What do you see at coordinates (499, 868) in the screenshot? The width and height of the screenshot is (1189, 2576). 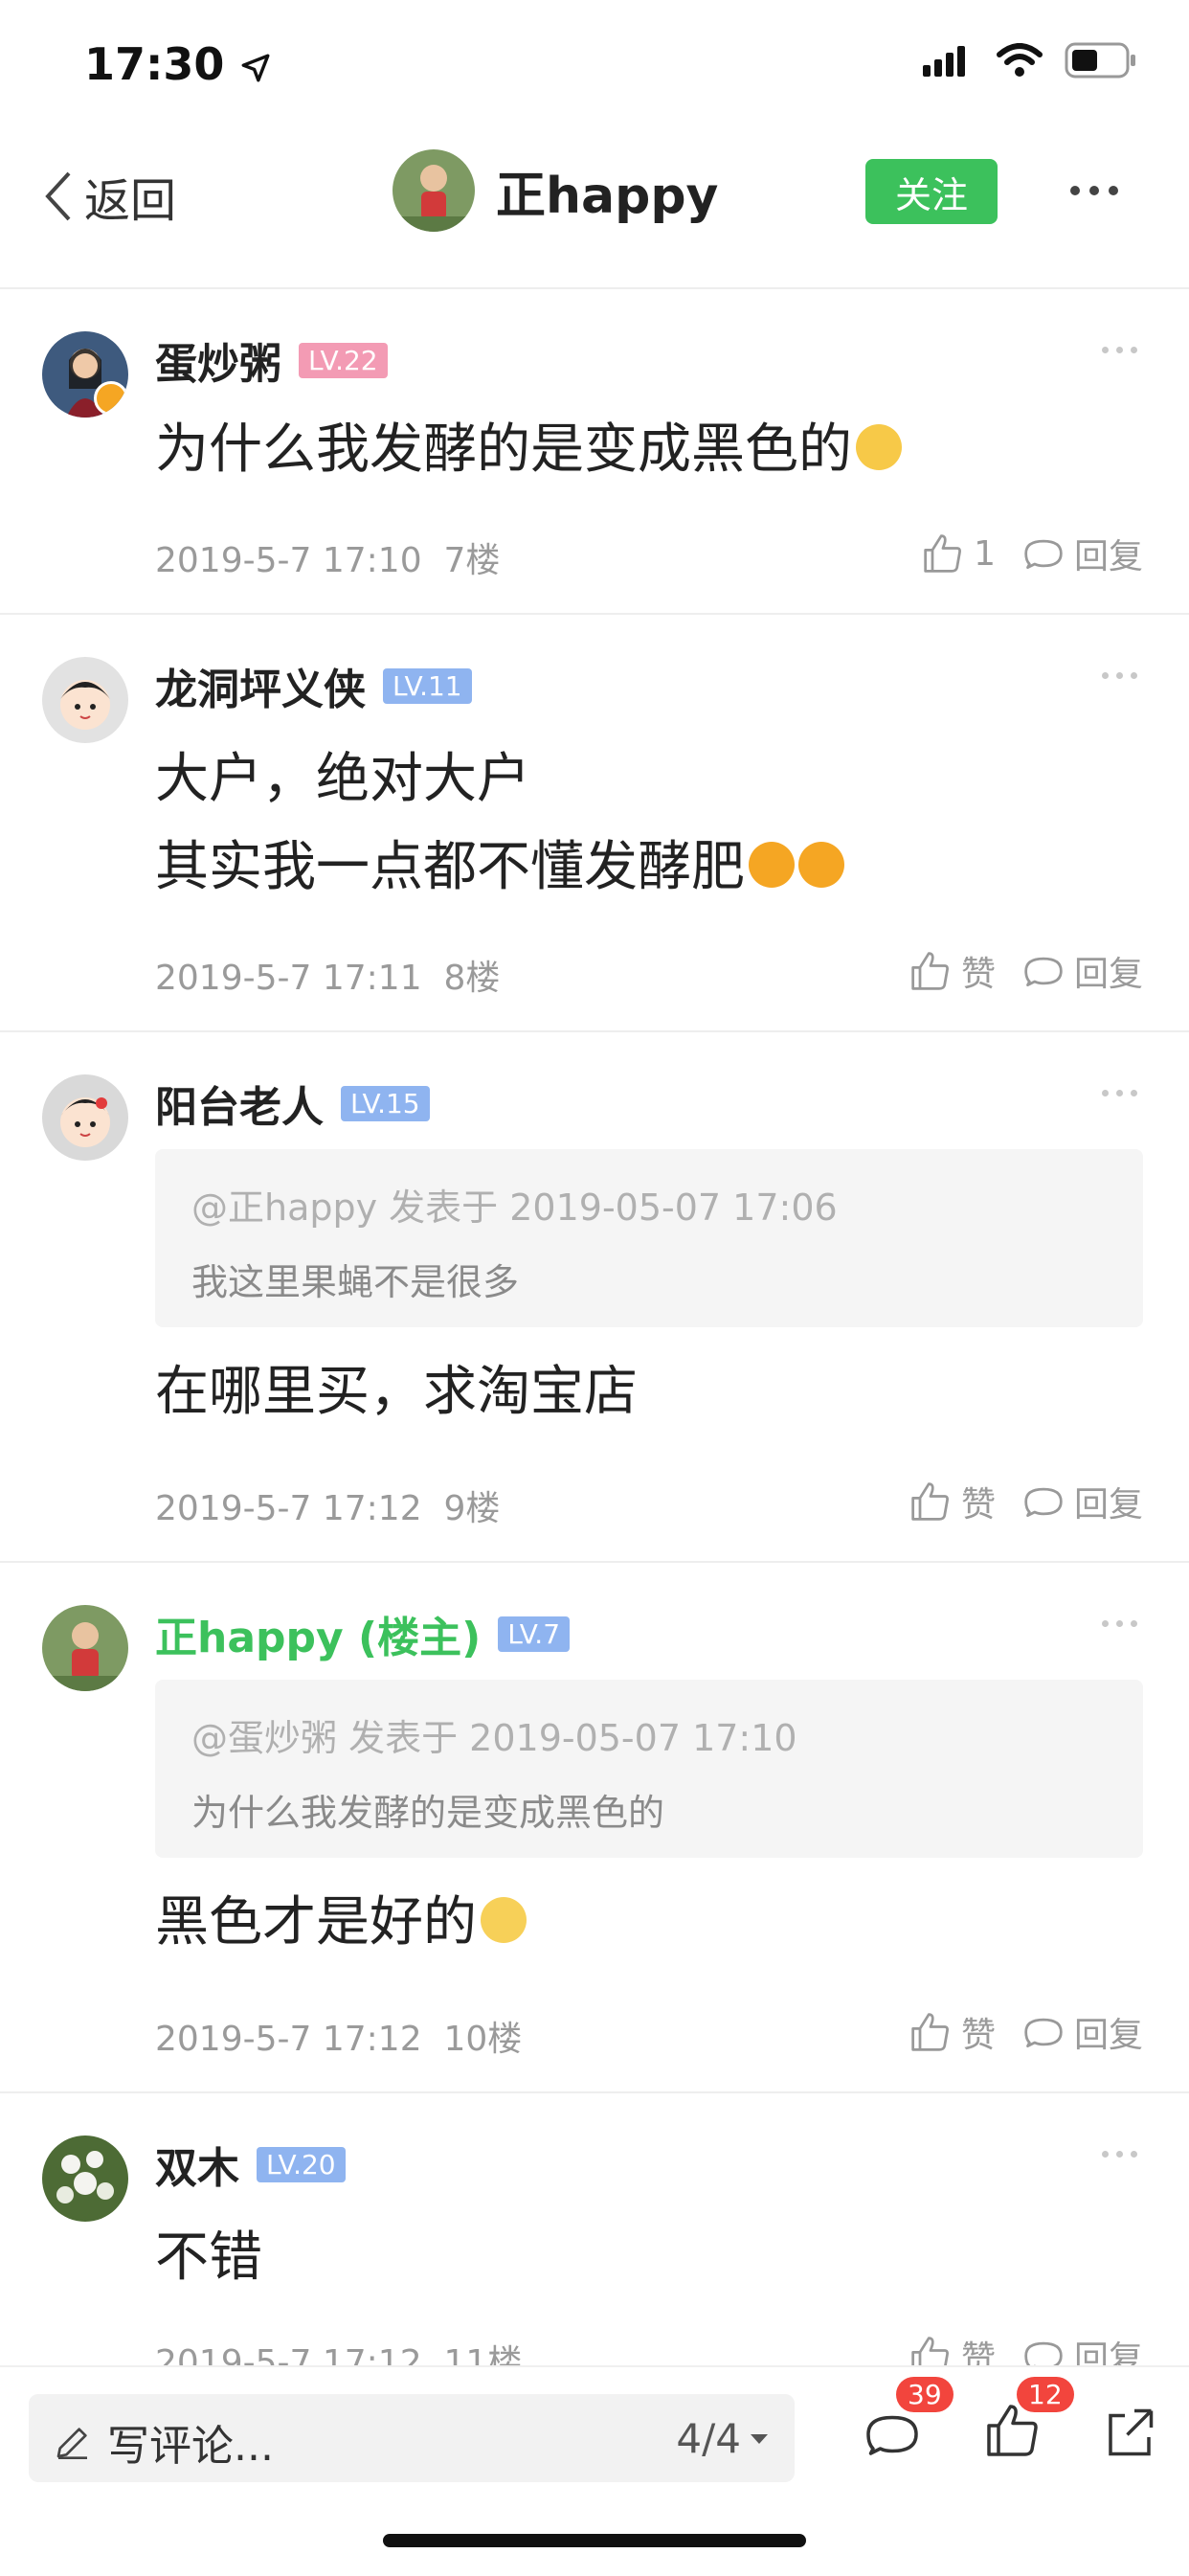 I see `content-line-with-emoji: 其实我一点都不懂发酵肥` at bounding box center [499, 868].